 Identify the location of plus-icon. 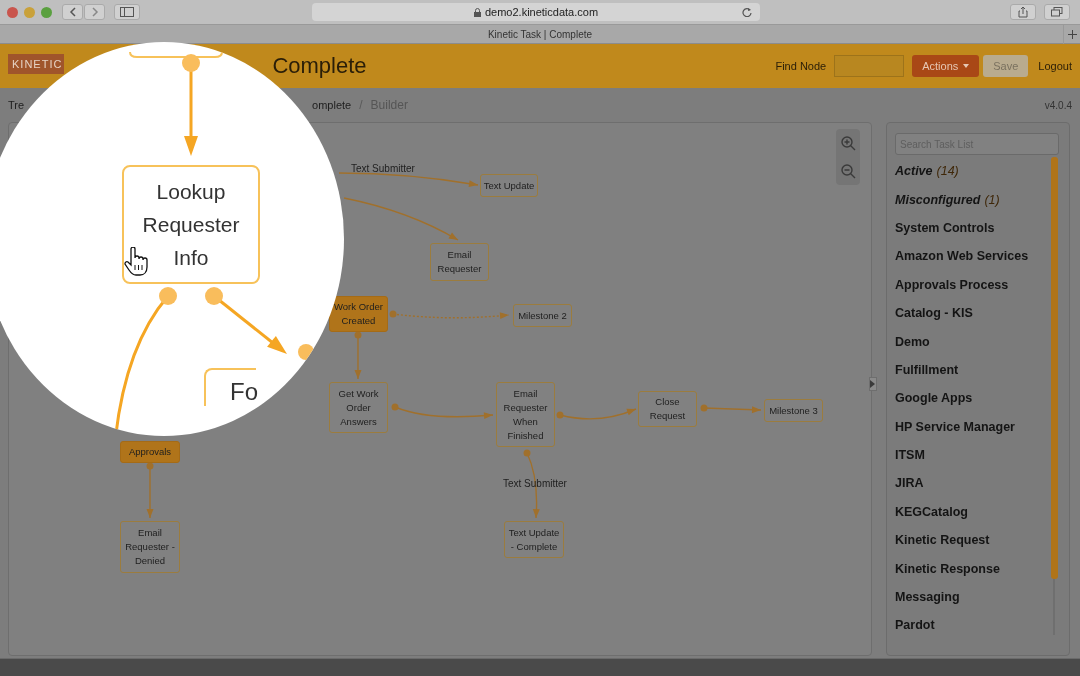
(1072, 34).